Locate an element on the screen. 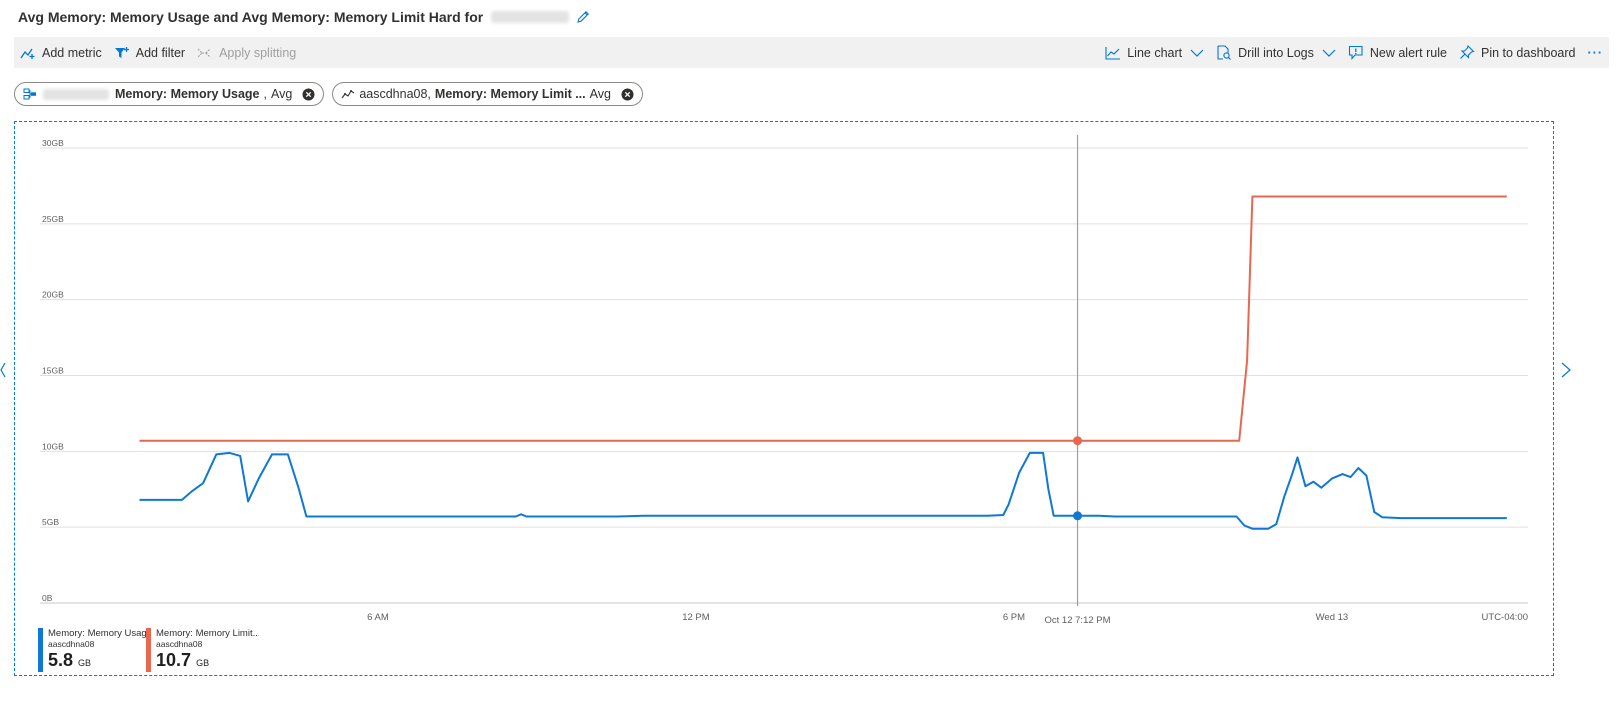  y-tick-label: 15GB is located at coordinates (53, 371).